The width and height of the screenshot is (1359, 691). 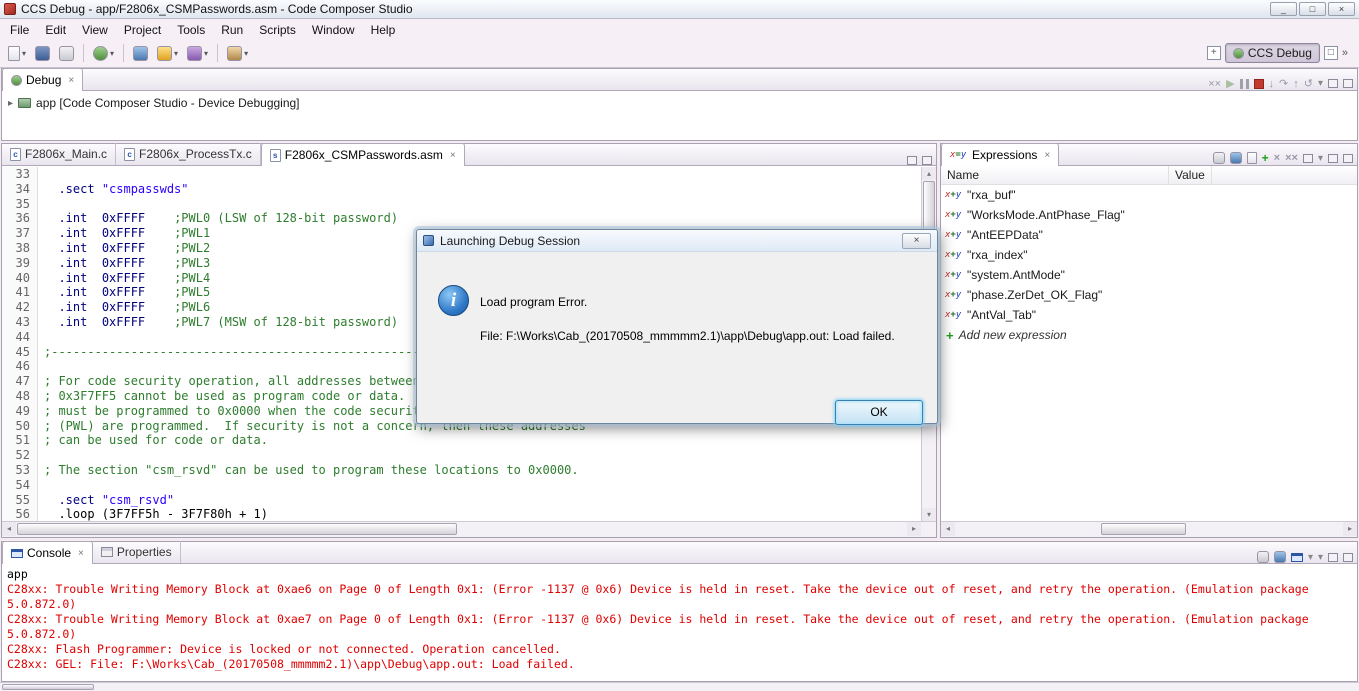 What do you see at coordinates (19, 30) in the screenshot?
I see `menu-file: File` at bounding box center [19, 30].